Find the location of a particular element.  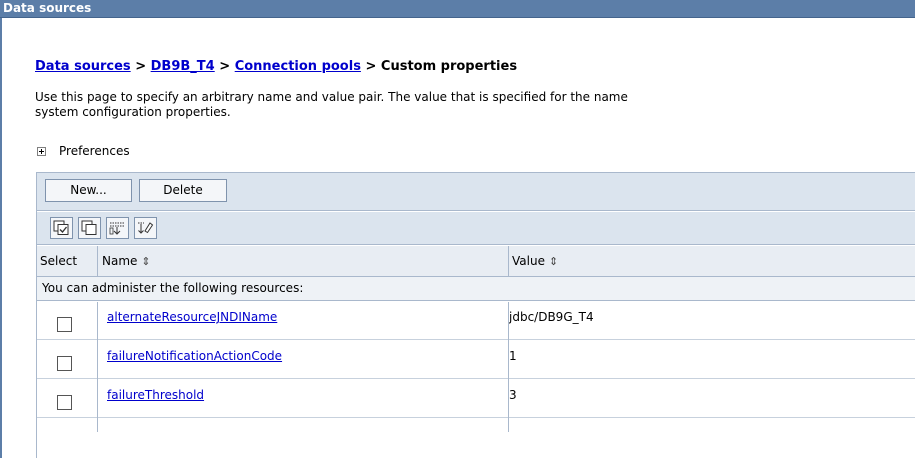

preferences-toggle: Preferences is located at coordinates (83, 151).